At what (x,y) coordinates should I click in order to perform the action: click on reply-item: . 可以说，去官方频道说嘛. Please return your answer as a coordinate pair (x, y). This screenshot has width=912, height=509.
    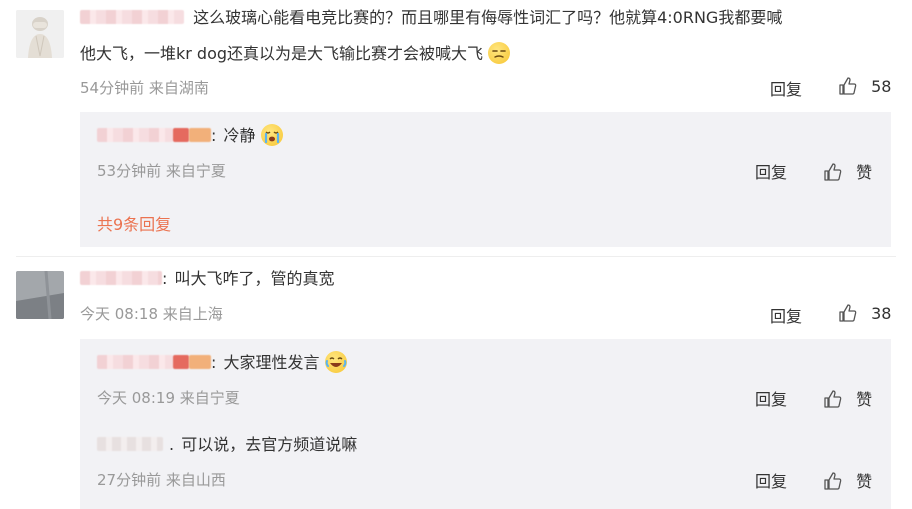
    Looking at the image, I should click on (227, 445).